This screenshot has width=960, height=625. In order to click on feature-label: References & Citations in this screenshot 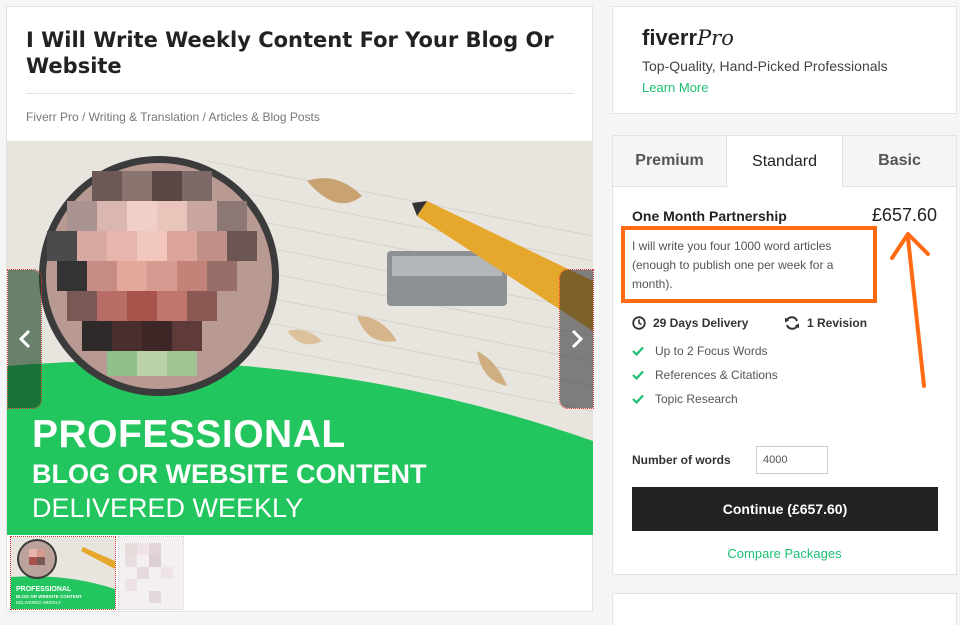, I will do `click(716, 375)`.